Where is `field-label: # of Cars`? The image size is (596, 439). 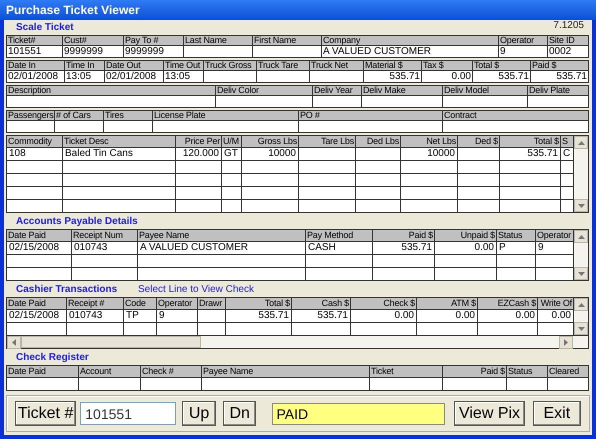
field-label: # of Cars is located at coordinates (79, 116).